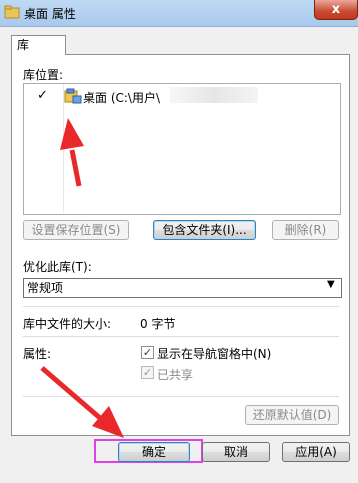  What do you see at coordinates (37, 354) in the screenshot?
I see `attributes-label: 属性:` at bounding box center [37, 354].